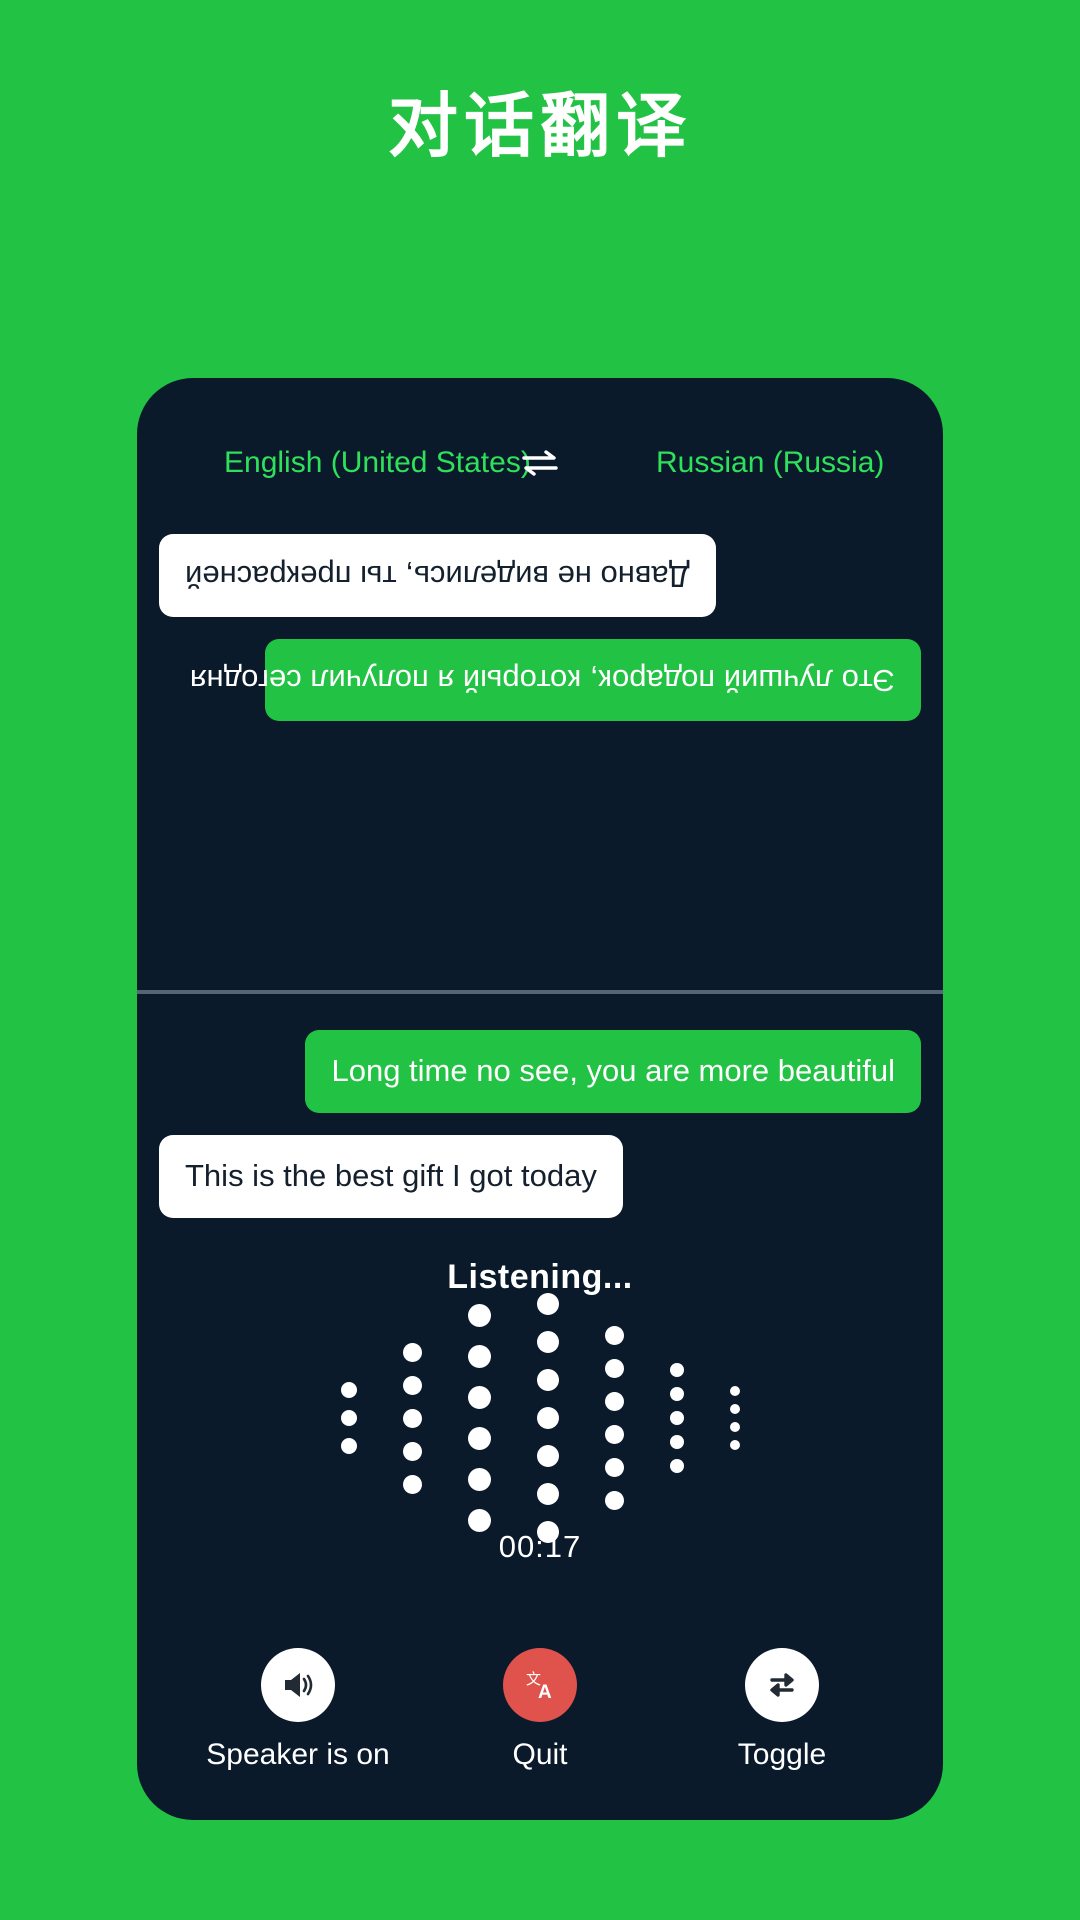 The height and width of the screenshot is (1920, 1080). Describe the element at coordinates (613, 1071) in the screenshot. I see `message-bubble: Long time no see, you are more beautiful` at that location.